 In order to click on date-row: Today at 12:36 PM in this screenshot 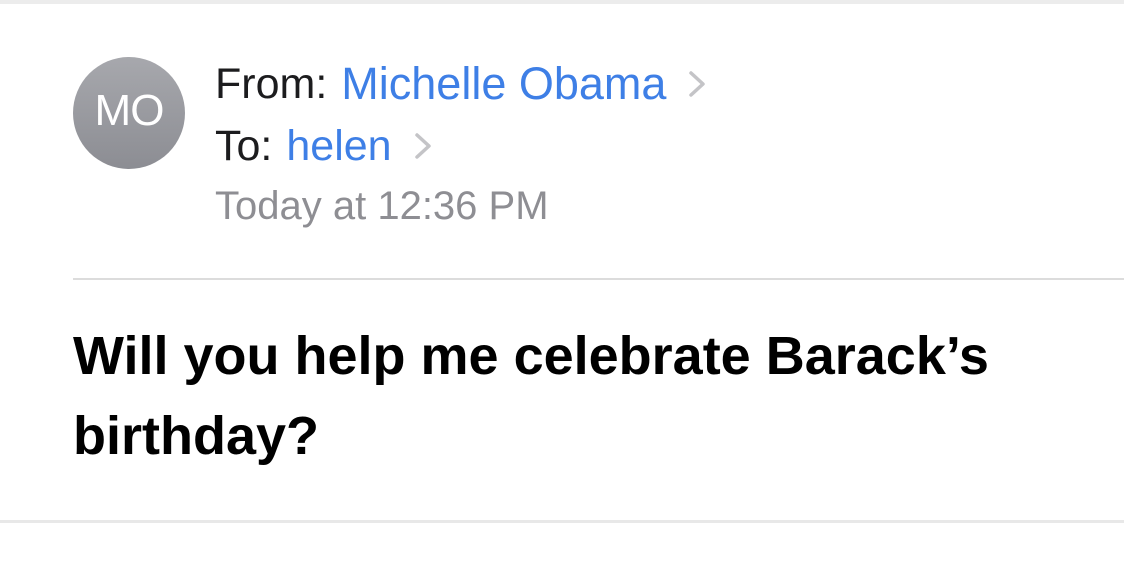, I will do `click(382, 206)`.